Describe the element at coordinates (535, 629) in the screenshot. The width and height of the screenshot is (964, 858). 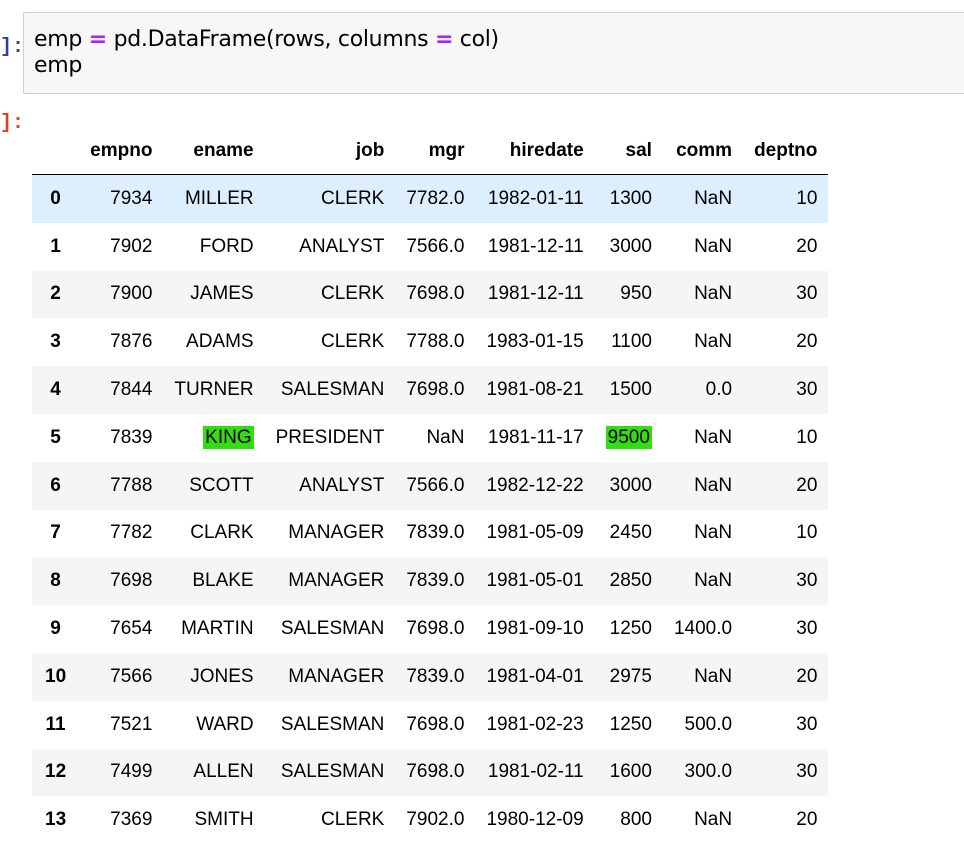
I see `cell-hiredate: 1981-09-10` at that location.